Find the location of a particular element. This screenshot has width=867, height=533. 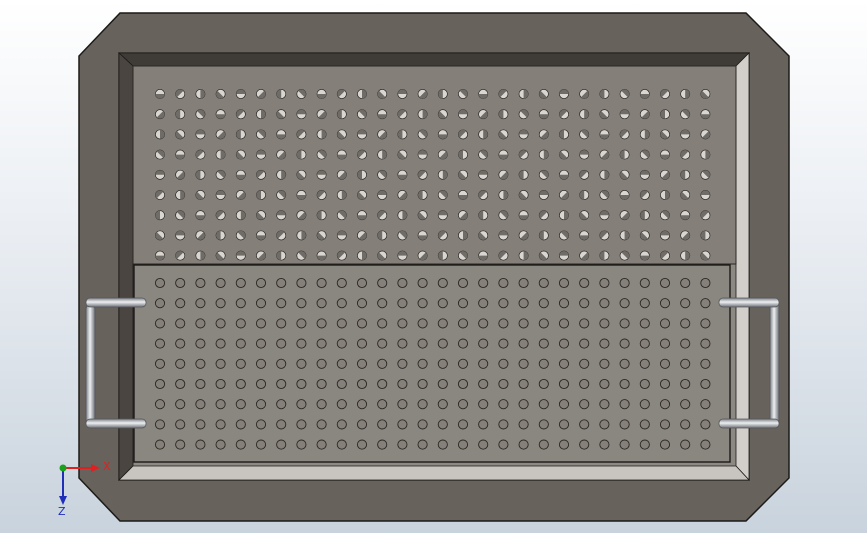

triad-y-axis-point is located at coordinates (63, 468).